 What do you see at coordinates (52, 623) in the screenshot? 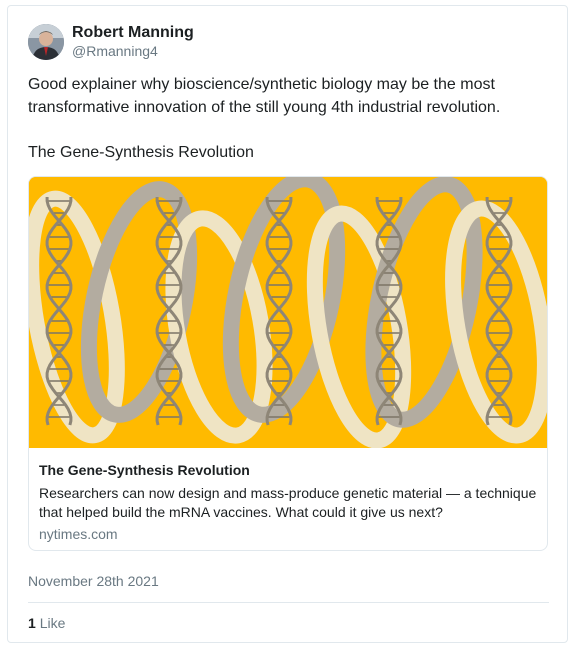
I see `like-label: Like` at bounding box center [52, 623].